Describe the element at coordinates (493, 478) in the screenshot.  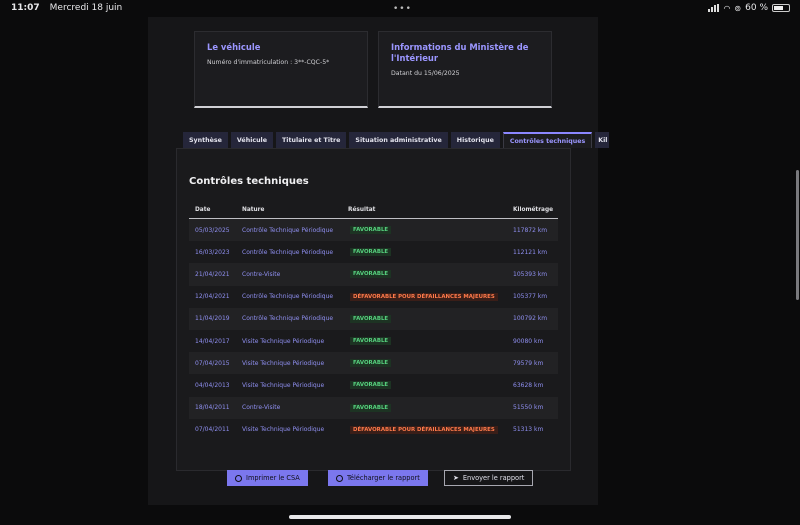
I see `send-button-label: Envoyer le rapport` at that location.